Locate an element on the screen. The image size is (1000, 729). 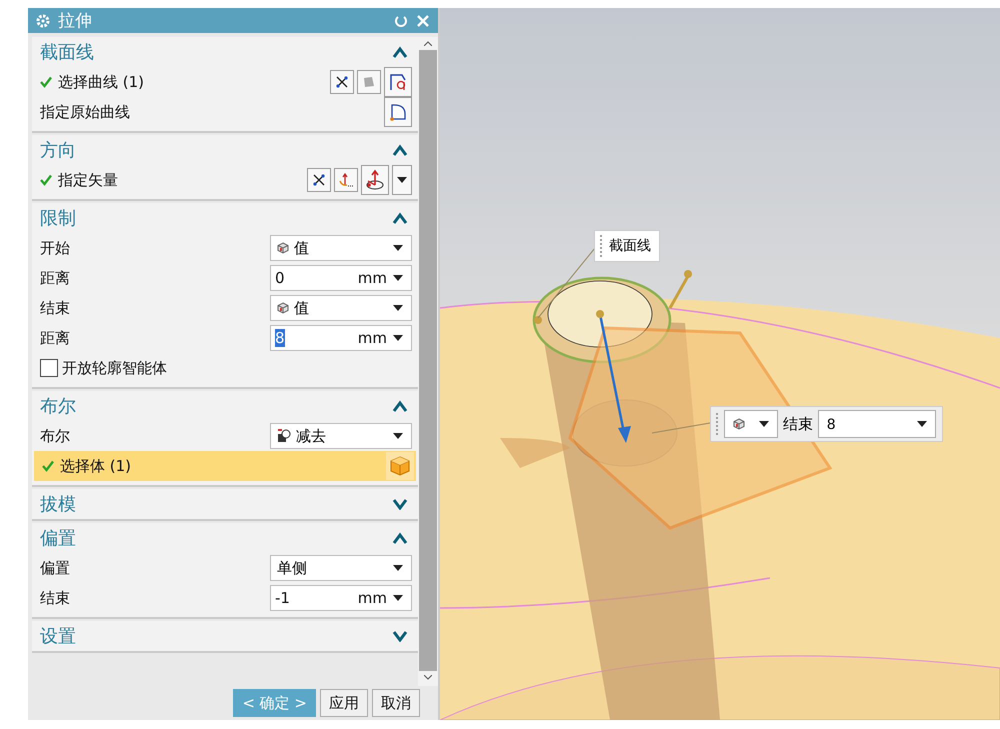
selection-row: 选择曲线 (1) is located at coordinates (225, 82).